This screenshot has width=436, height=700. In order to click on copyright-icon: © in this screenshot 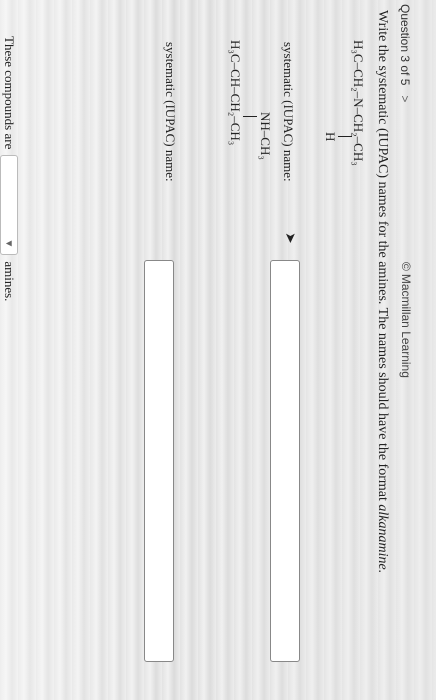, I will do `click(406, 266)`.